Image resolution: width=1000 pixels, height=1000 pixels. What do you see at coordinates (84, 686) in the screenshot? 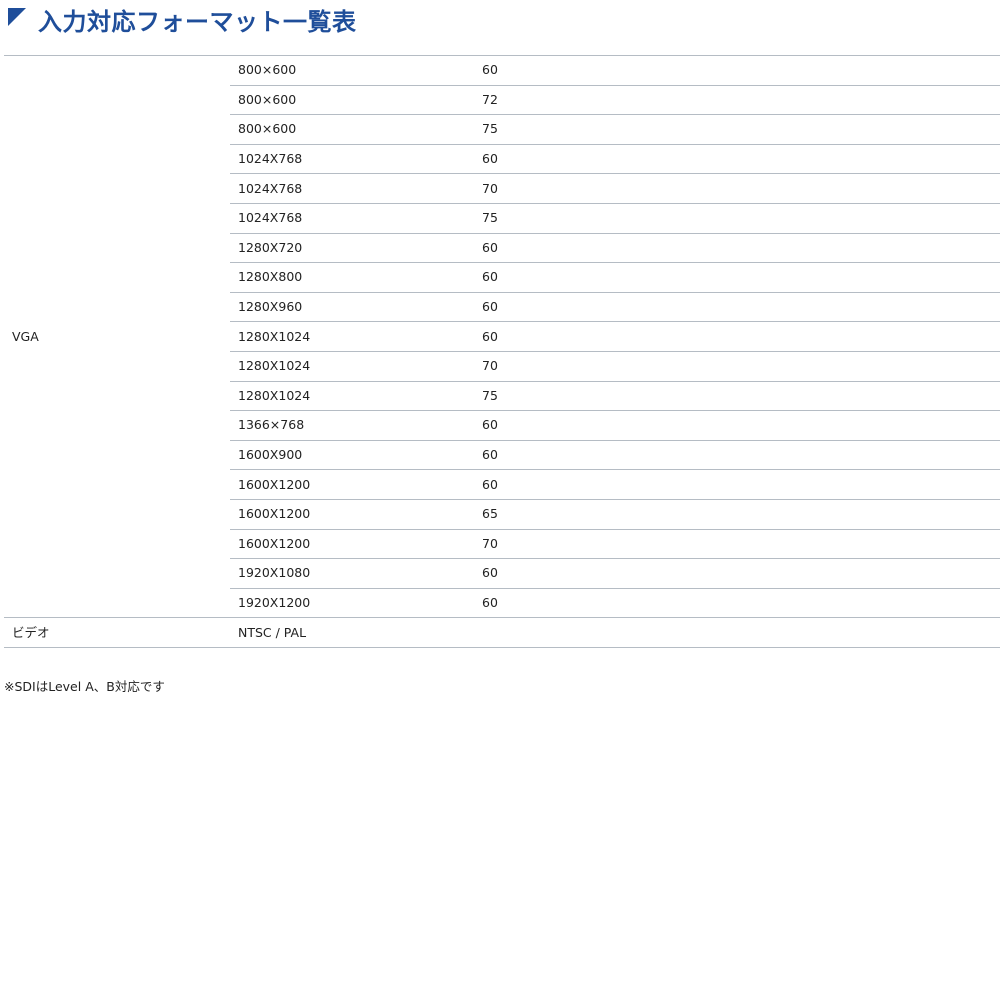
I see `footnote: ※SDIはLevel A、B対応です` at bounding box center [84, 686].